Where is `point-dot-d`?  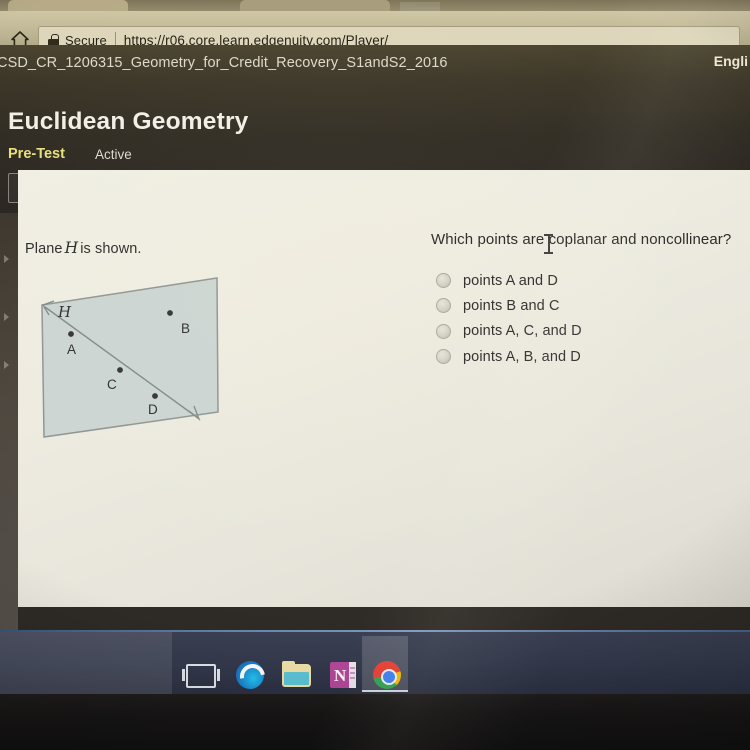 point-dot-d is located at coordinates (155, 396).